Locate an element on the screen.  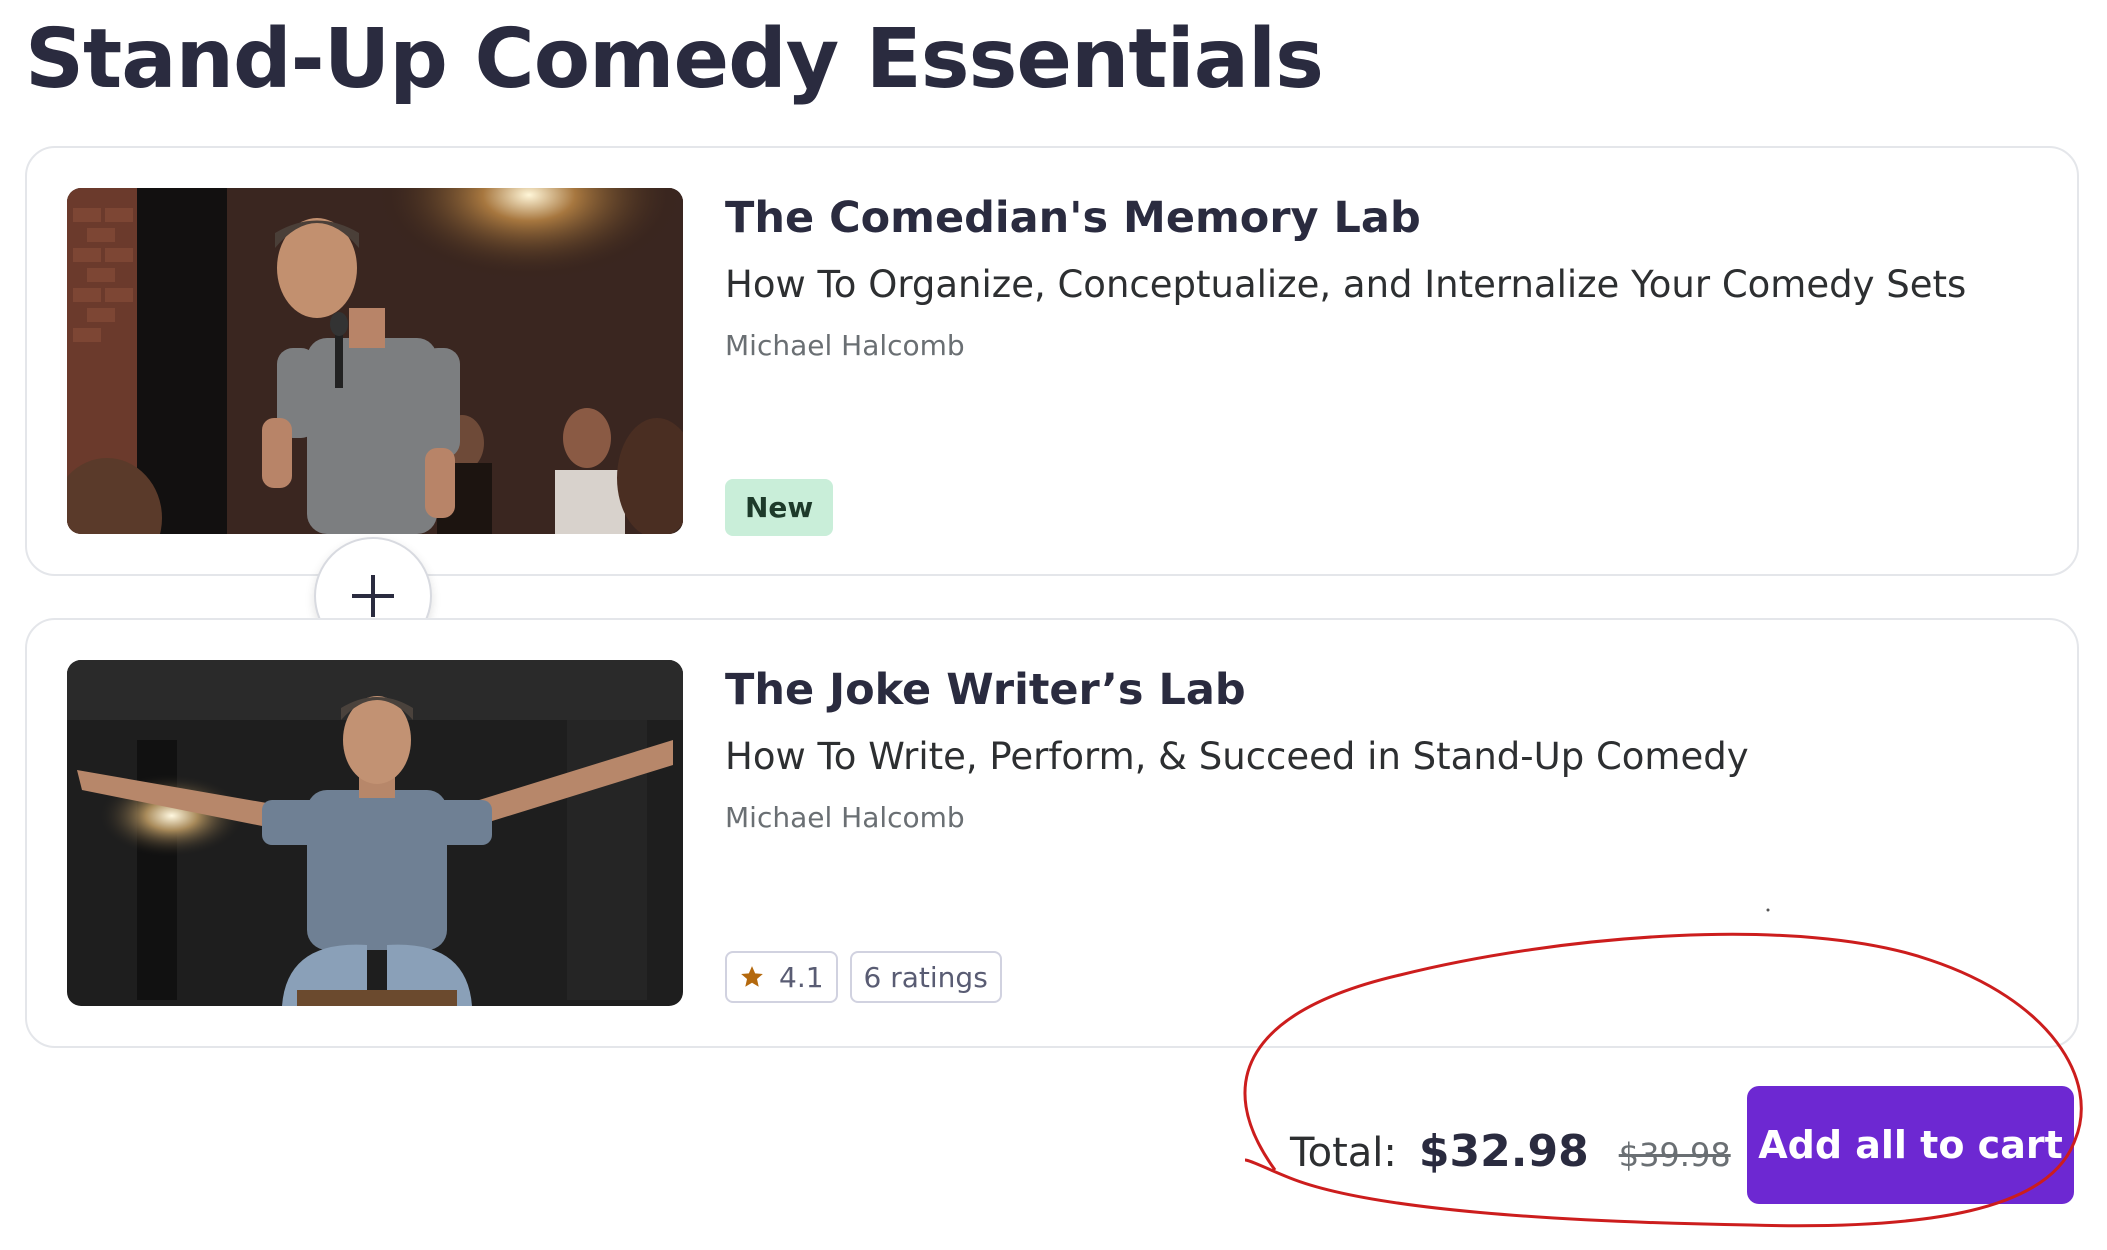
comedian-seated-image is located at coordinates (375, 833).